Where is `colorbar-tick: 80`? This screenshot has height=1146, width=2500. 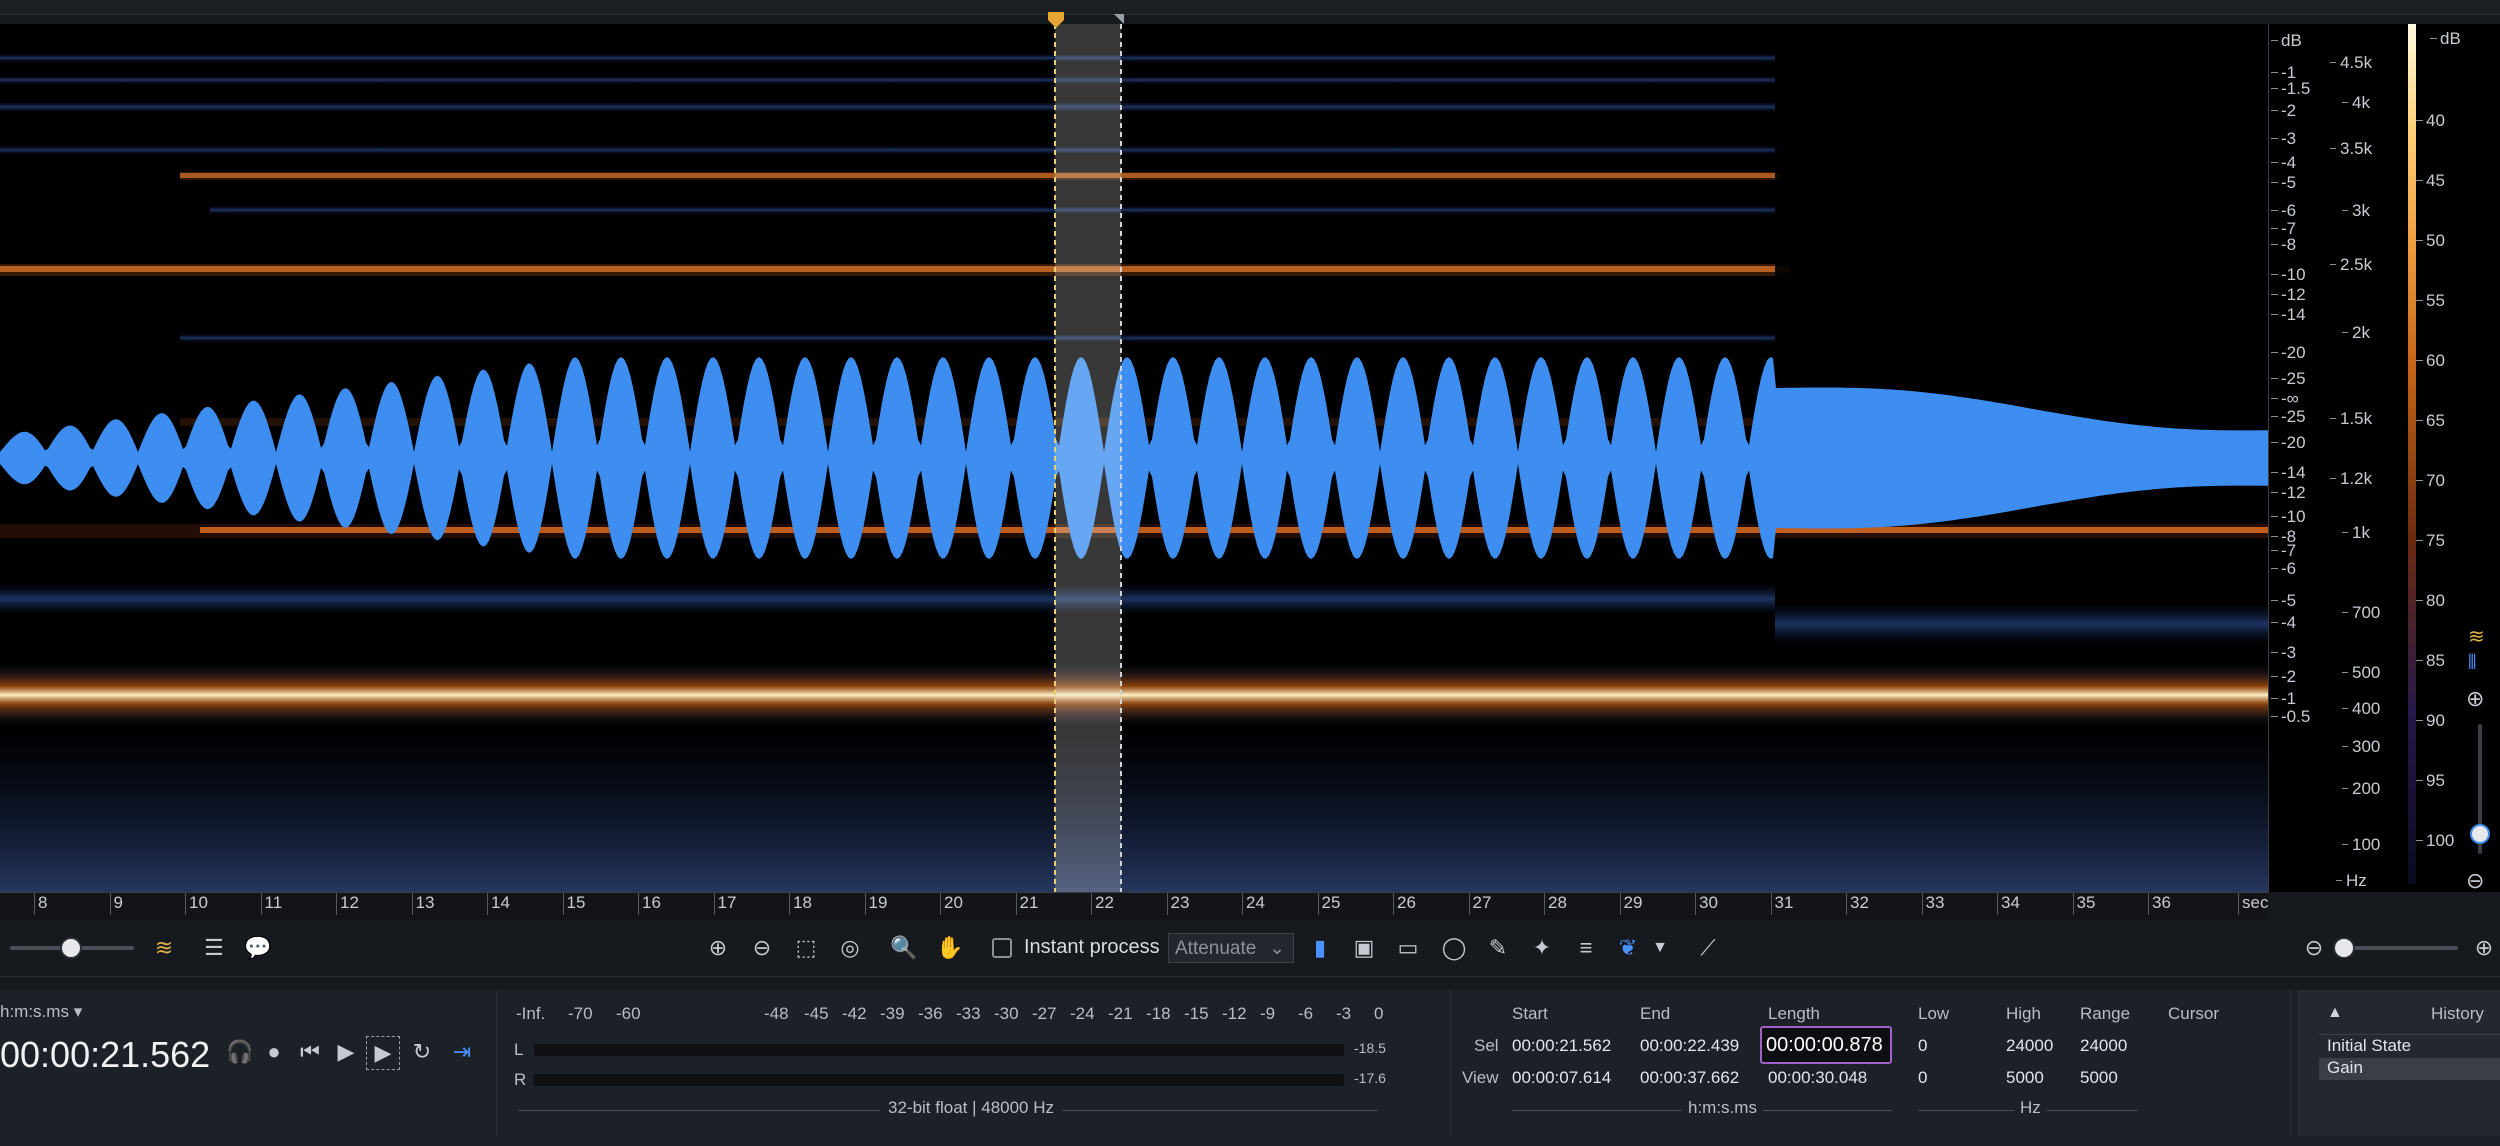 colorbar-tick: 80 is located at coordinates (2430, 600).